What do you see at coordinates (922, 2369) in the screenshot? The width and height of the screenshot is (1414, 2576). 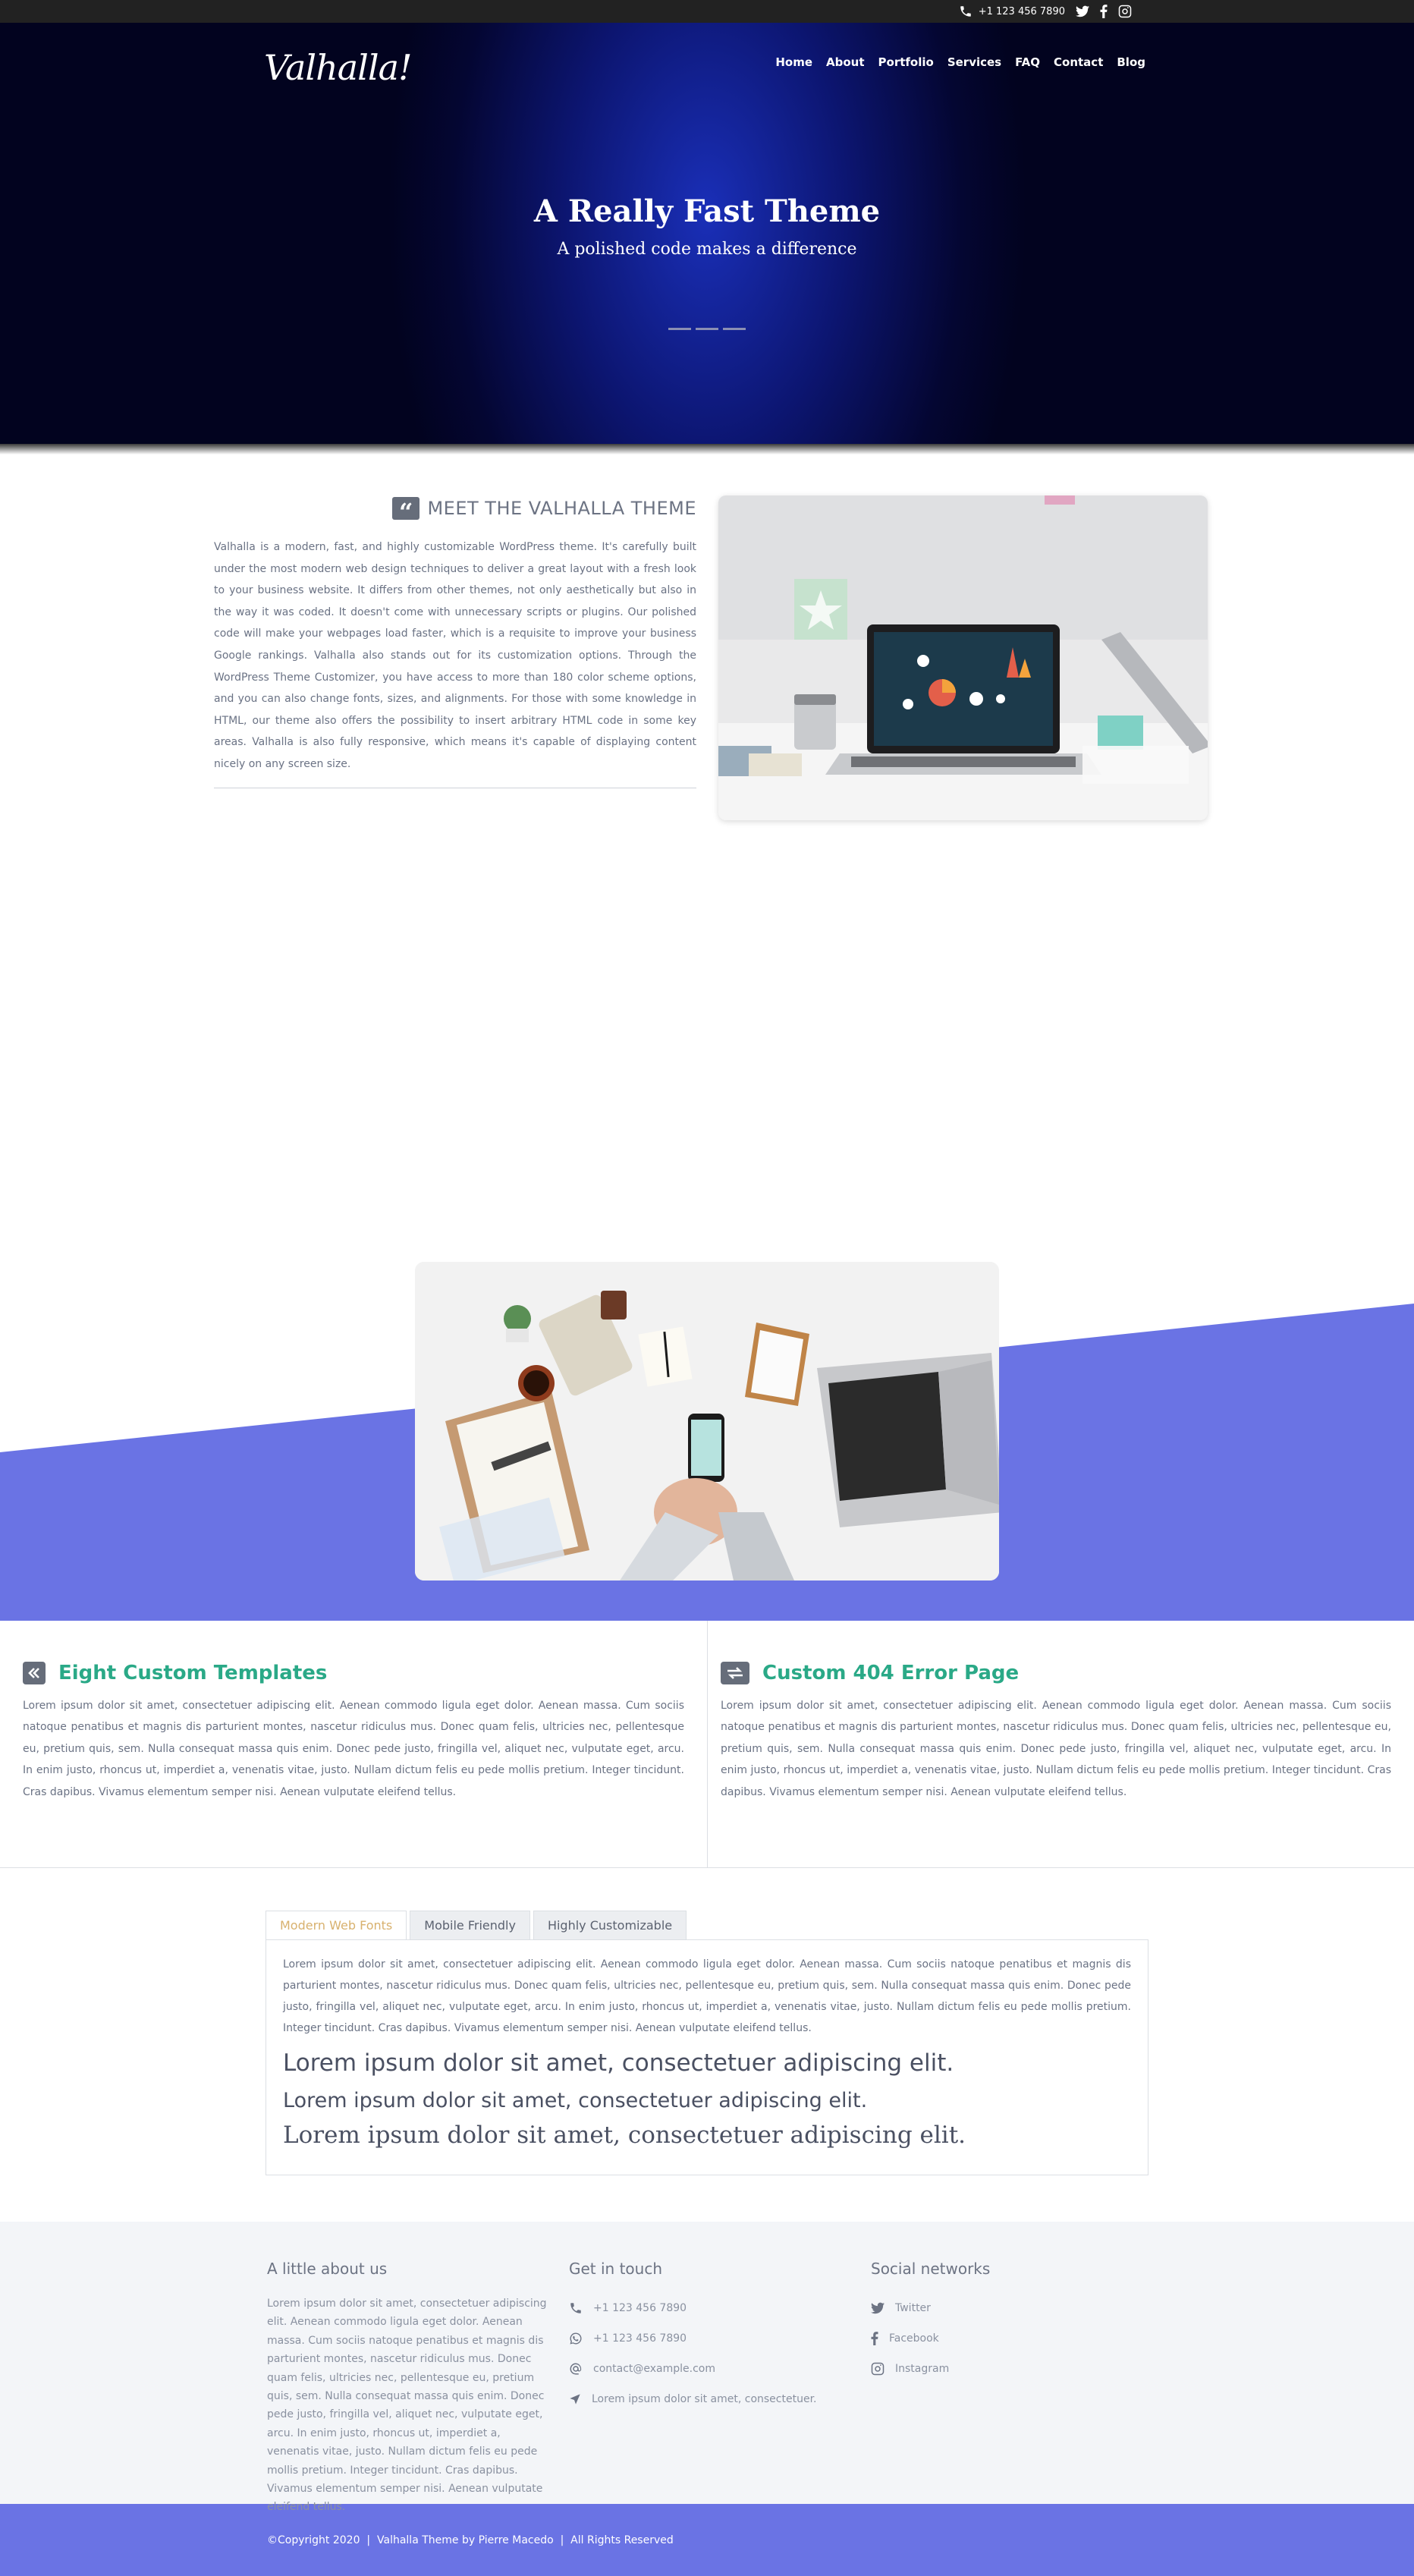 I see `social-instagram-label: Instagram` at bounding box center [922, 2369].